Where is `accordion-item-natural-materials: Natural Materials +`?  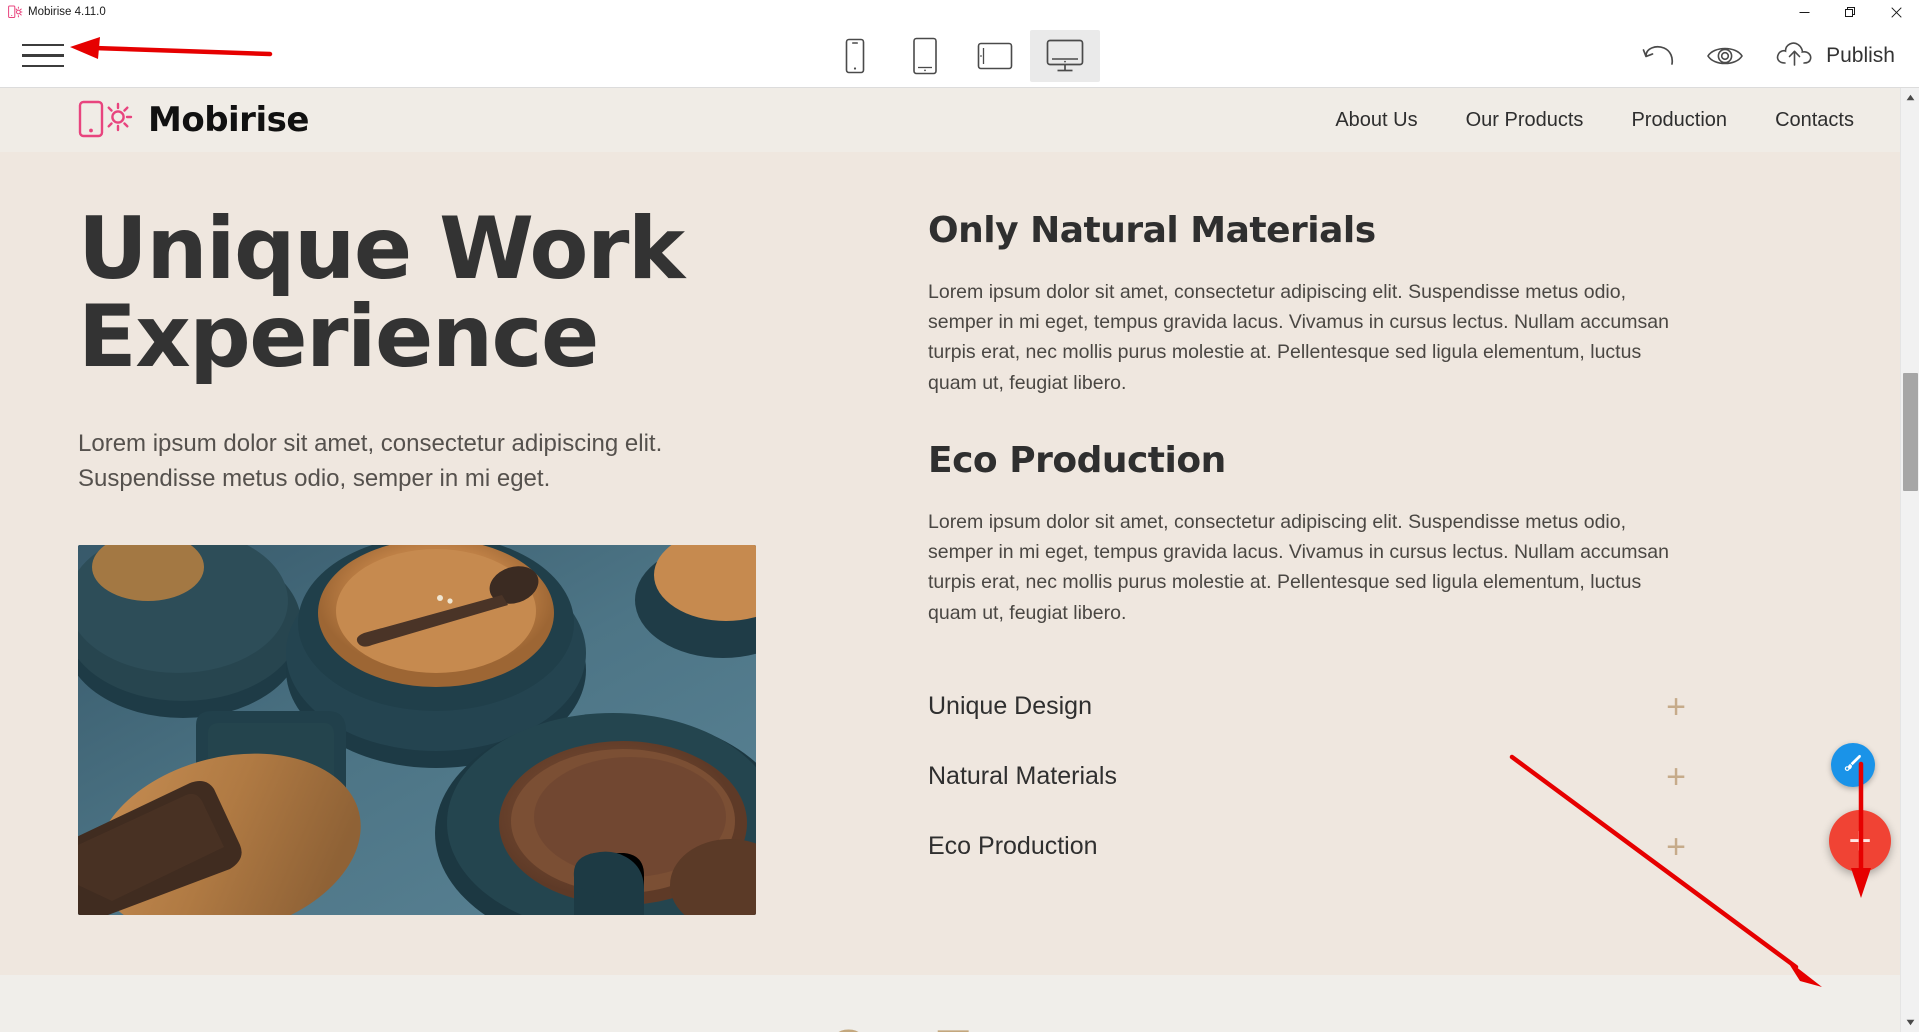 accordion-item-natural-materials: Natural Materials + is located at coordinates (1308, 777).